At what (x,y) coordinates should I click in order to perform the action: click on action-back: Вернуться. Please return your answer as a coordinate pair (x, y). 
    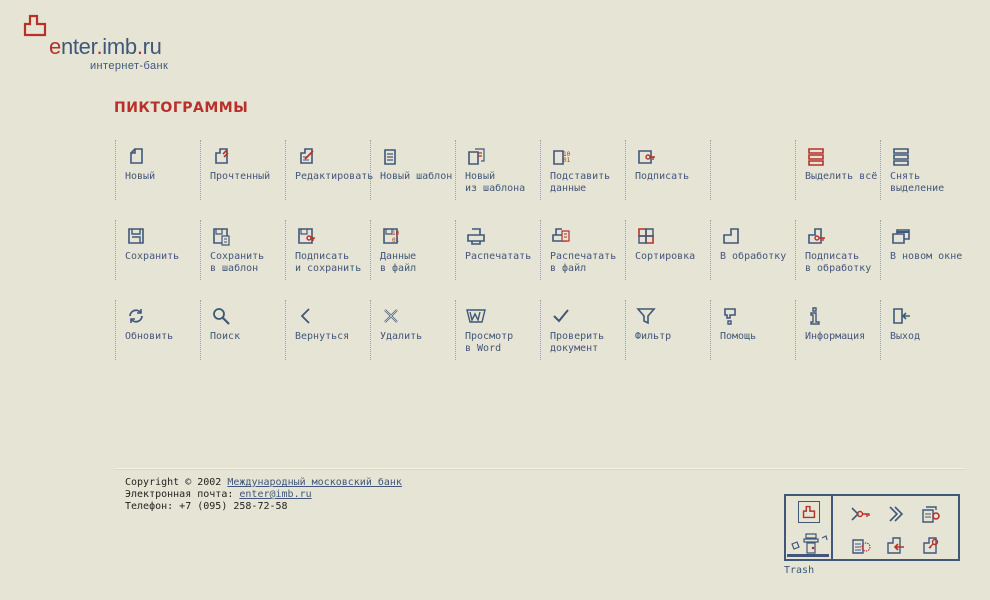
    Looking at the image, I should click on (327, 330).